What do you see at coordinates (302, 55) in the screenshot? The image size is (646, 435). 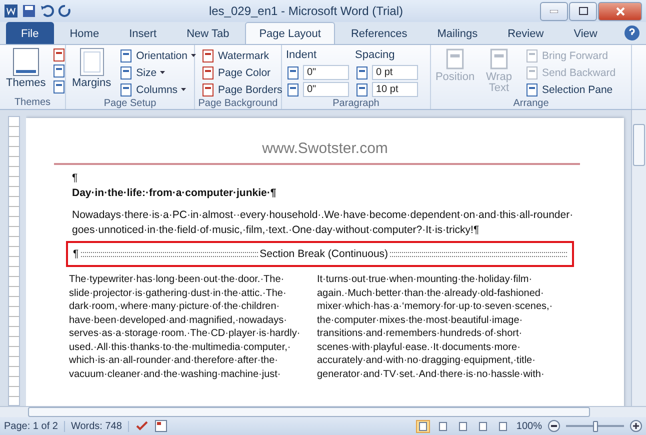 I see `indent-label: Indent` at bounding box center [302, 55].